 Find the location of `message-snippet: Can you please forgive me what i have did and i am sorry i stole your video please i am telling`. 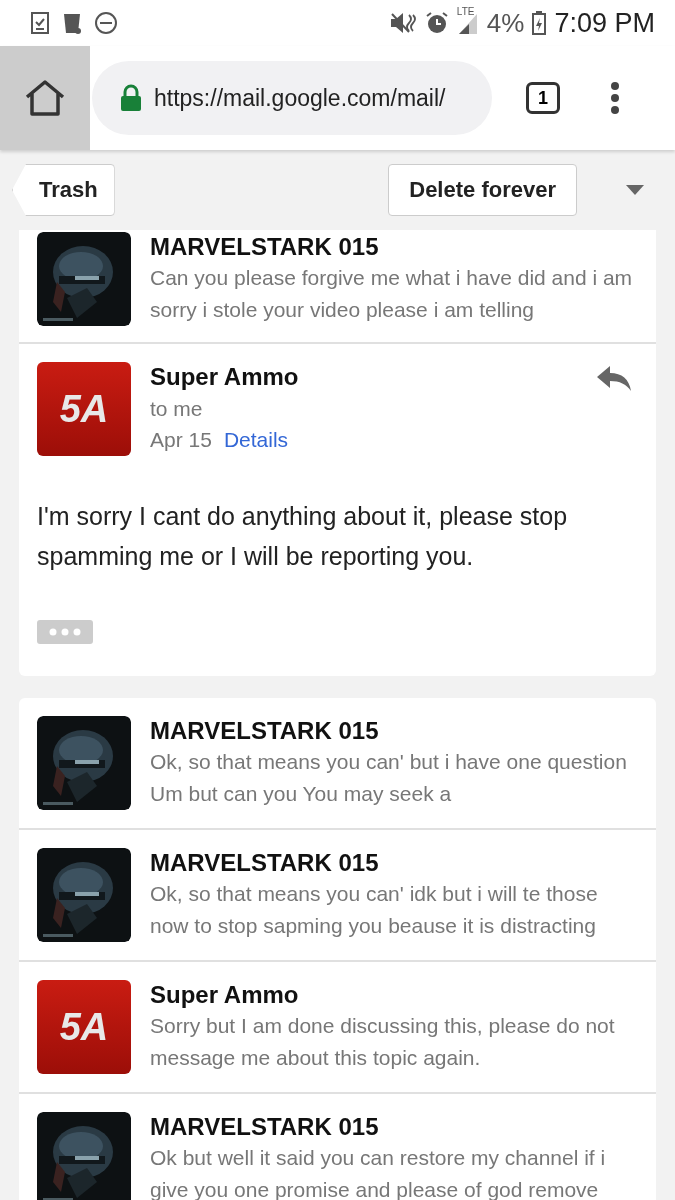

message-snippet: Can you please forgive me what i have did and i am sorry i stole your video please i am telling is located at coordinates (392, 294).